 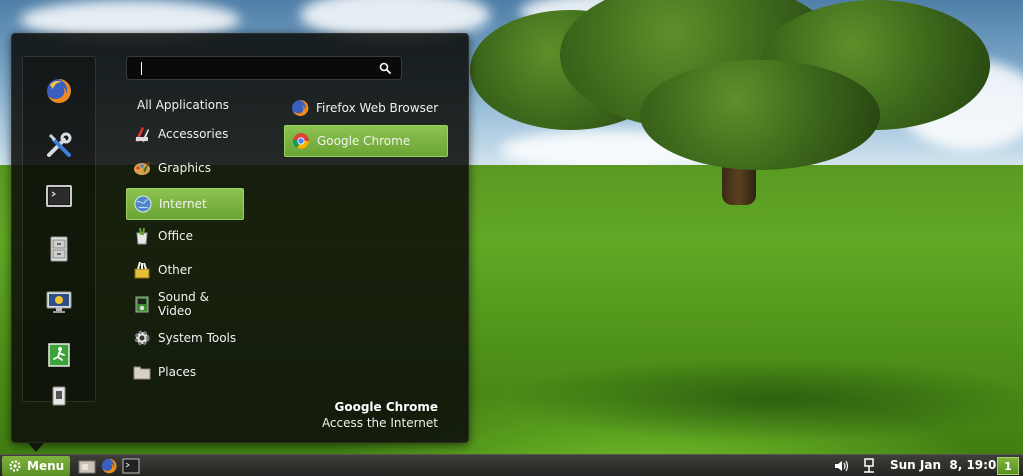 What do you see at coordinates (175, 270) in the screenshot?
I see `category-label: Other` at bounding box center [175, 270].